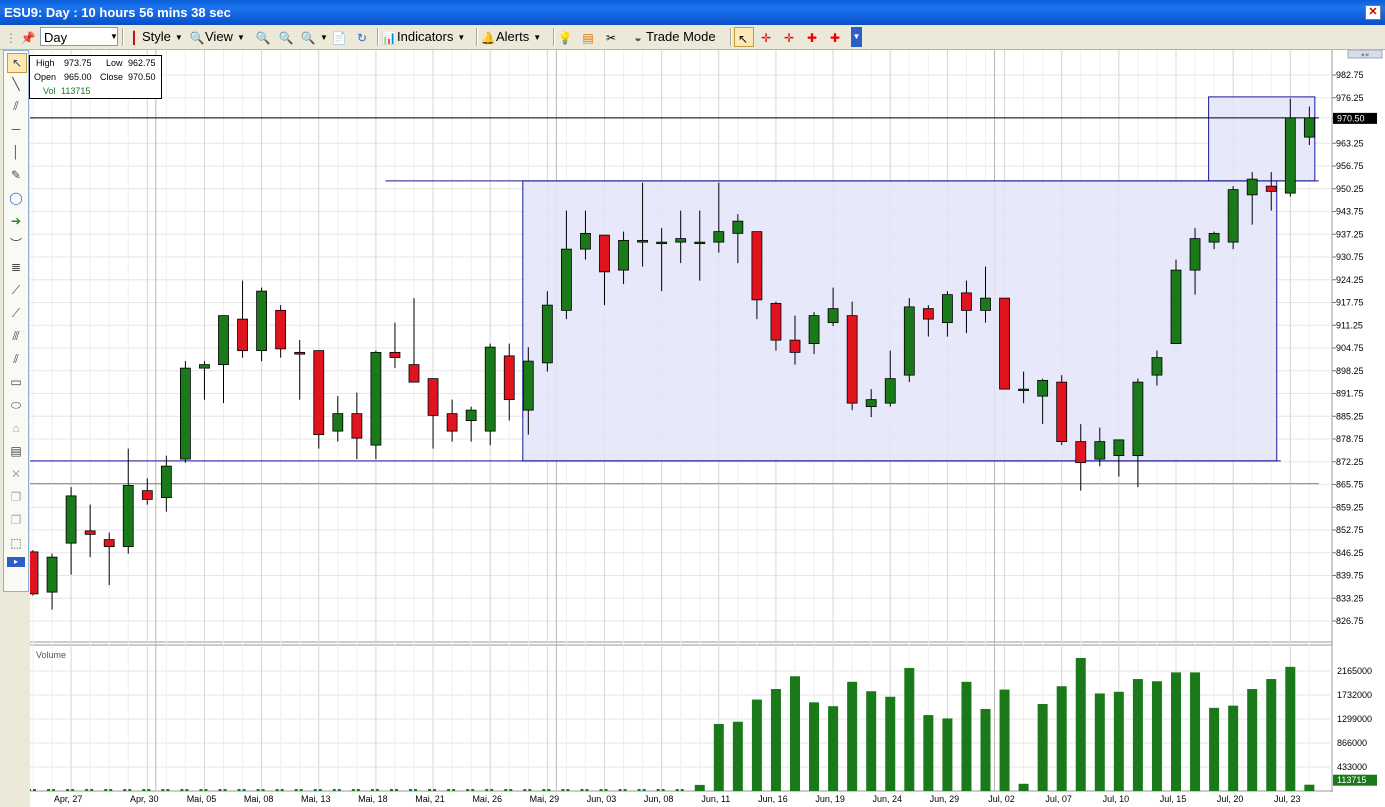 The height and width of the screenshot is (807, 1385). What do you see at coordinates (79, 36) in the screenshot?
I see `period-select: Day` at bounding box center [79, 36].